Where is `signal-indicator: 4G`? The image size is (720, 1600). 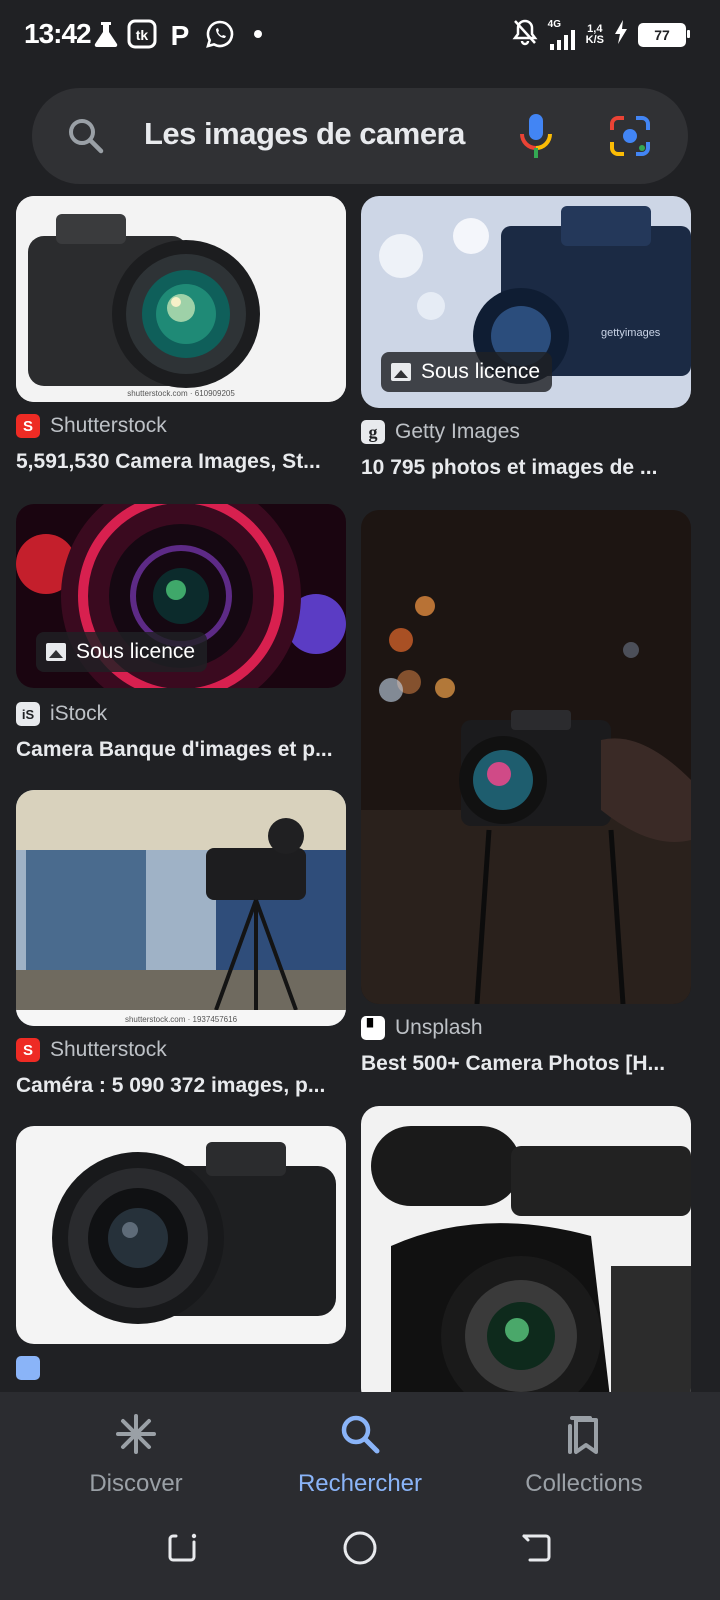
signal-indicator: 4G is located at coordinates (561, 34).